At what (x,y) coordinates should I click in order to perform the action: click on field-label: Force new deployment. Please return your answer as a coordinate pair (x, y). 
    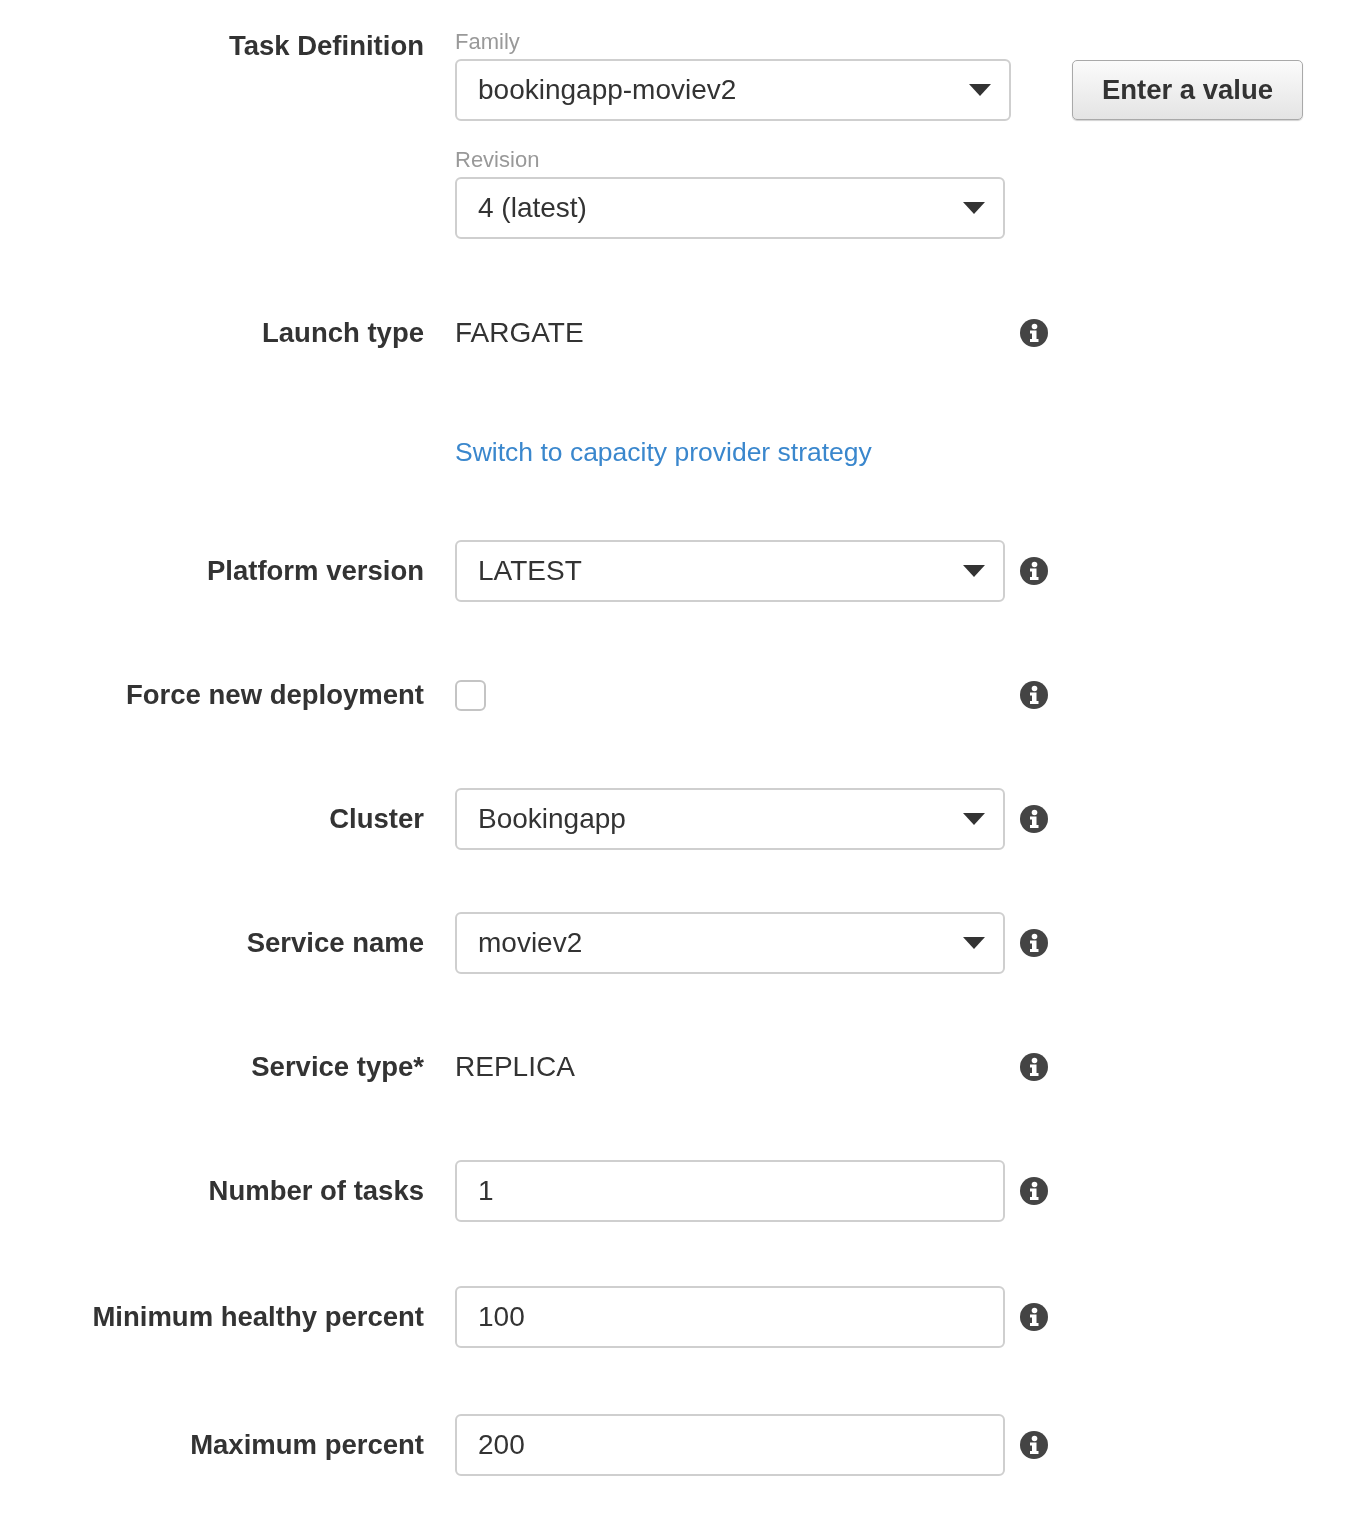
    Looking at the image, I should click on (275, 695).